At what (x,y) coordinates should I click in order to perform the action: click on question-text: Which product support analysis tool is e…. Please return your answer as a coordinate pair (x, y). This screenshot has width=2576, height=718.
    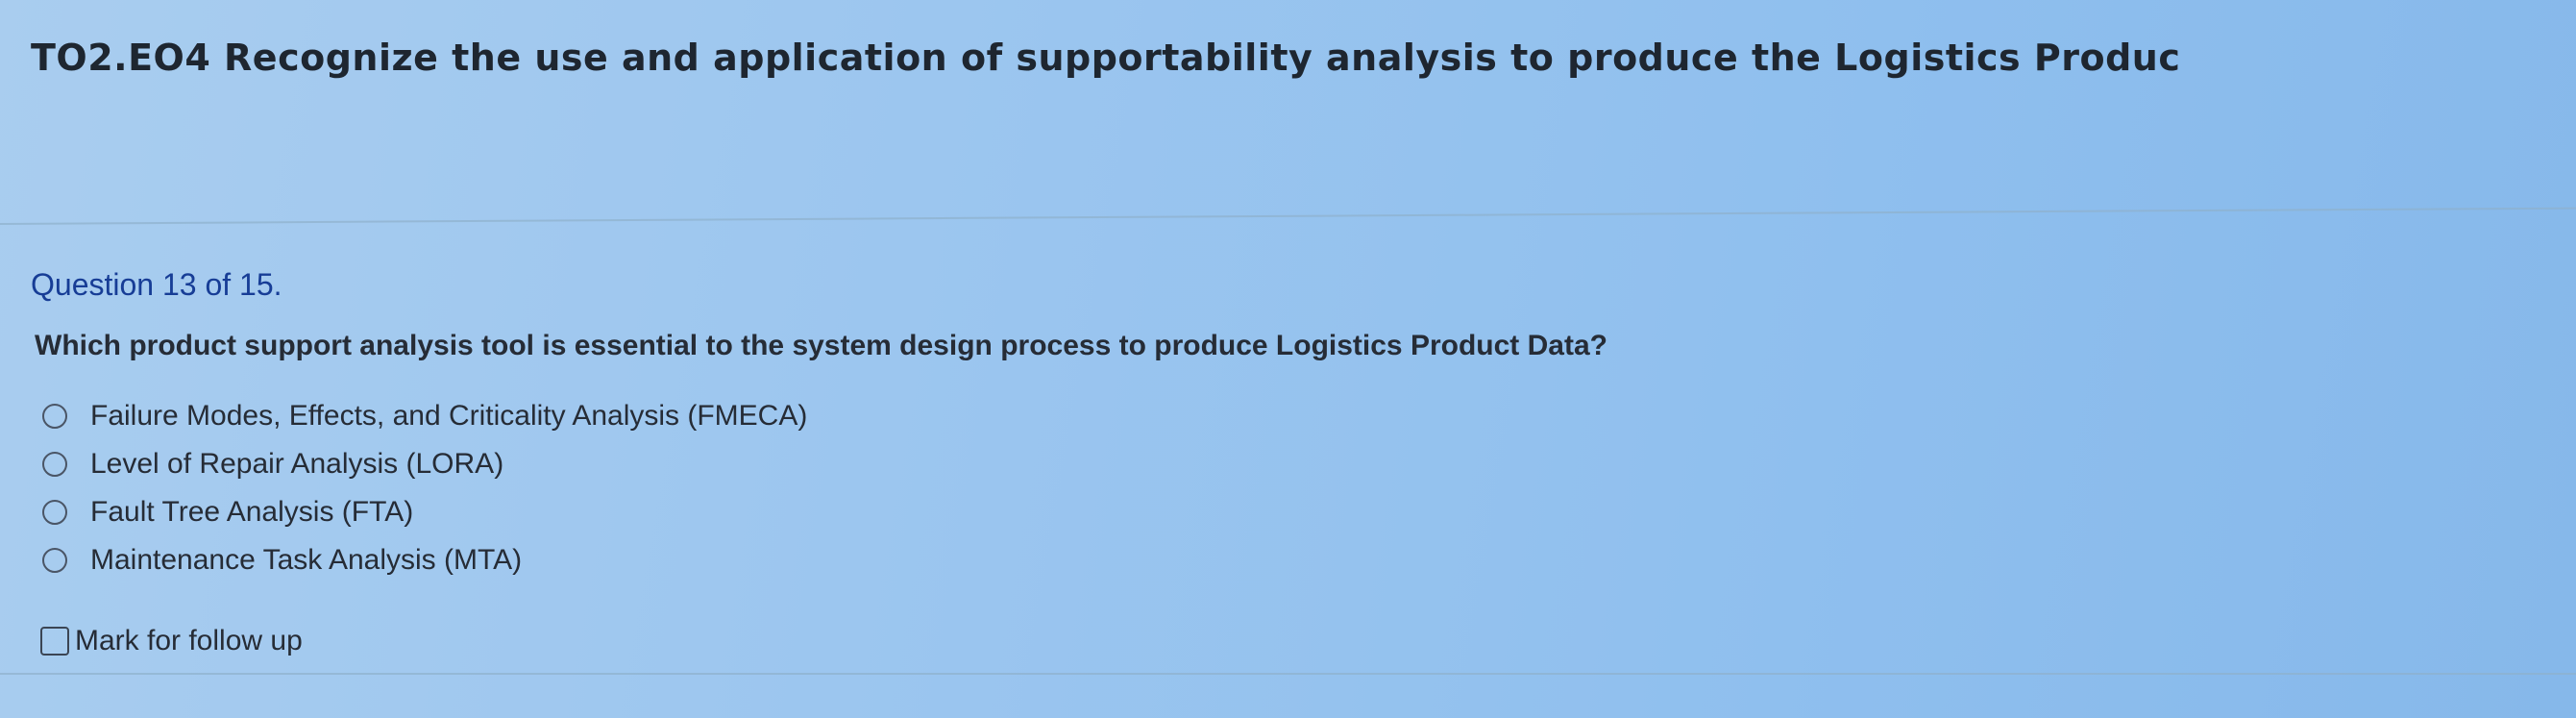
    Looking at the image, I should click on (821, 345).